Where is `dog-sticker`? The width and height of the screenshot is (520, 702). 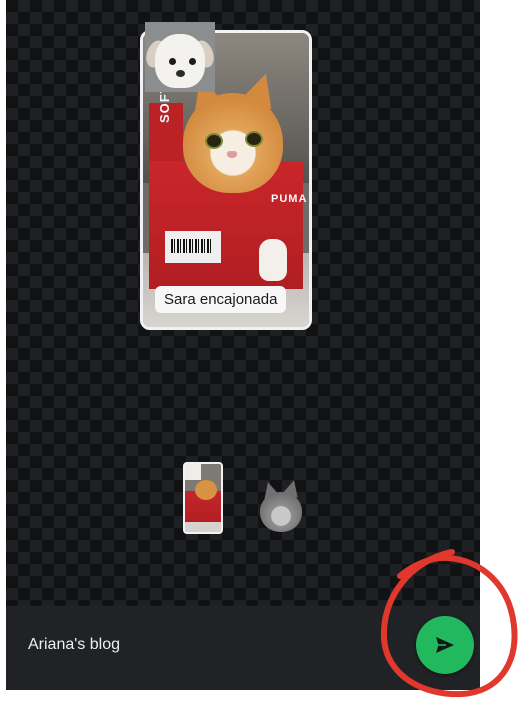
dog-sticker is located at coordinates (180, 57).